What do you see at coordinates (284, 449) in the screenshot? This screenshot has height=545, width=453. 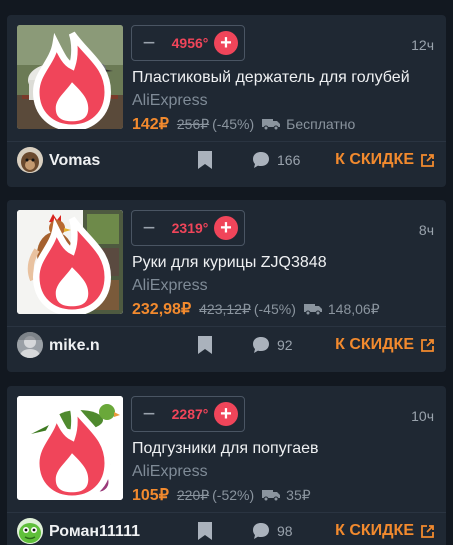 I see `deal-title: Подгузники для попугаев` at bounding box center [284, 449].